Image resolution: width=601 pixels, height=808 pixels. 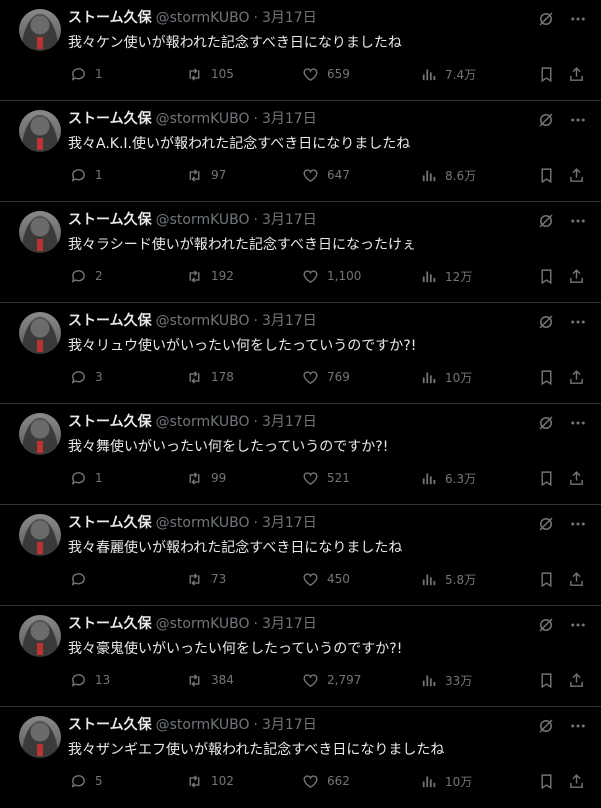 I want to click on reply-button: 2, so click(x=86, y=276).